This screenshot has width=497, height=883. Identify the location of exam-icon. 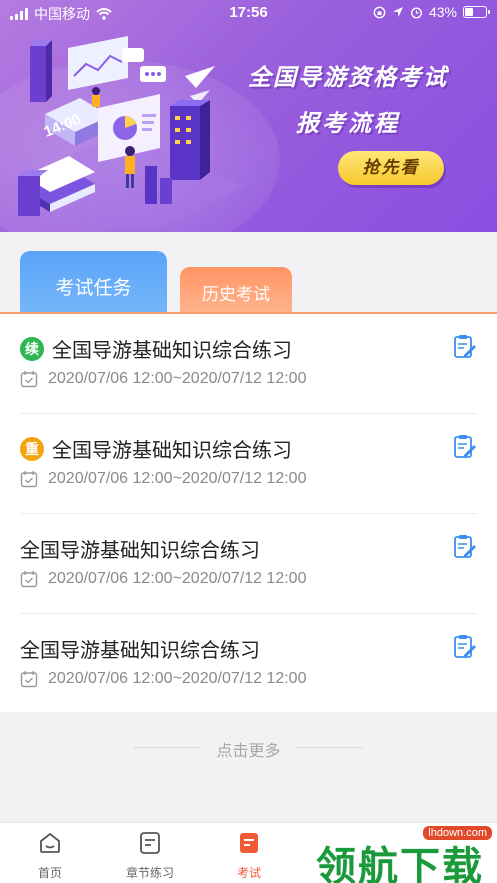
(249, 843).